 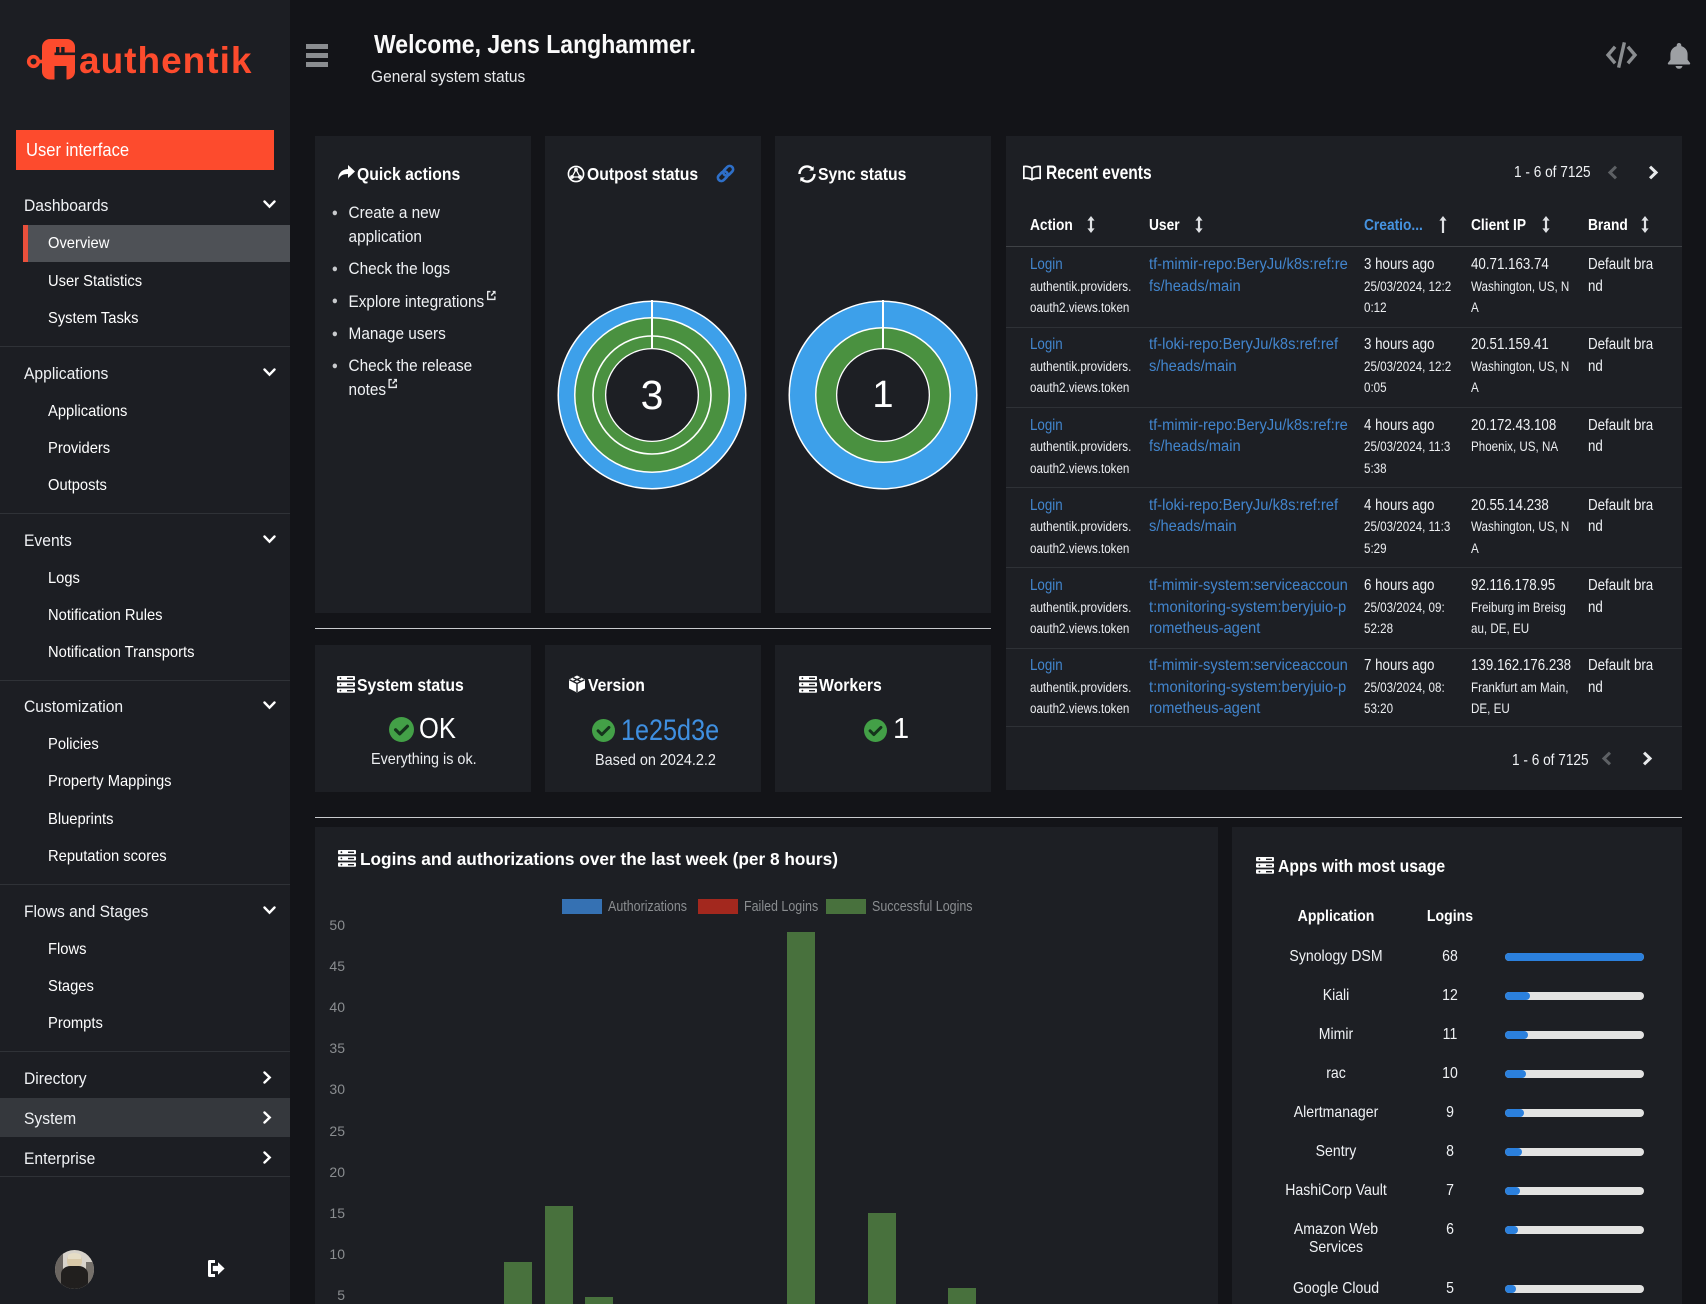 What do you see at coordinates (165, 60) in the screenshot?
I see `svg-text: authentik` at bounding box center [165, 60].